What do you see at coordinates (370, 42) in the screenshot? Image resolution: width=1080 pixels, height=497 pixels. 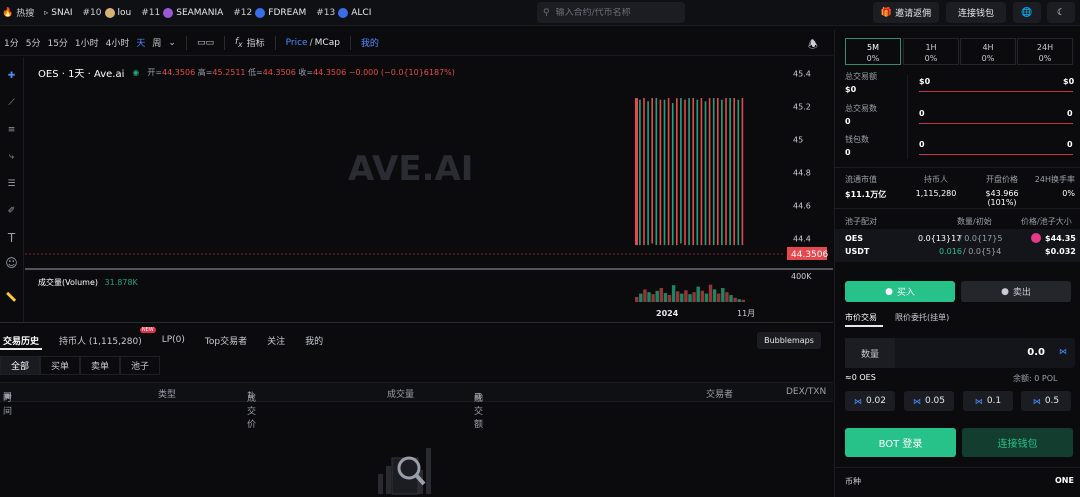 I see `mine-tab: 我的` at bounding box center [370, 42].